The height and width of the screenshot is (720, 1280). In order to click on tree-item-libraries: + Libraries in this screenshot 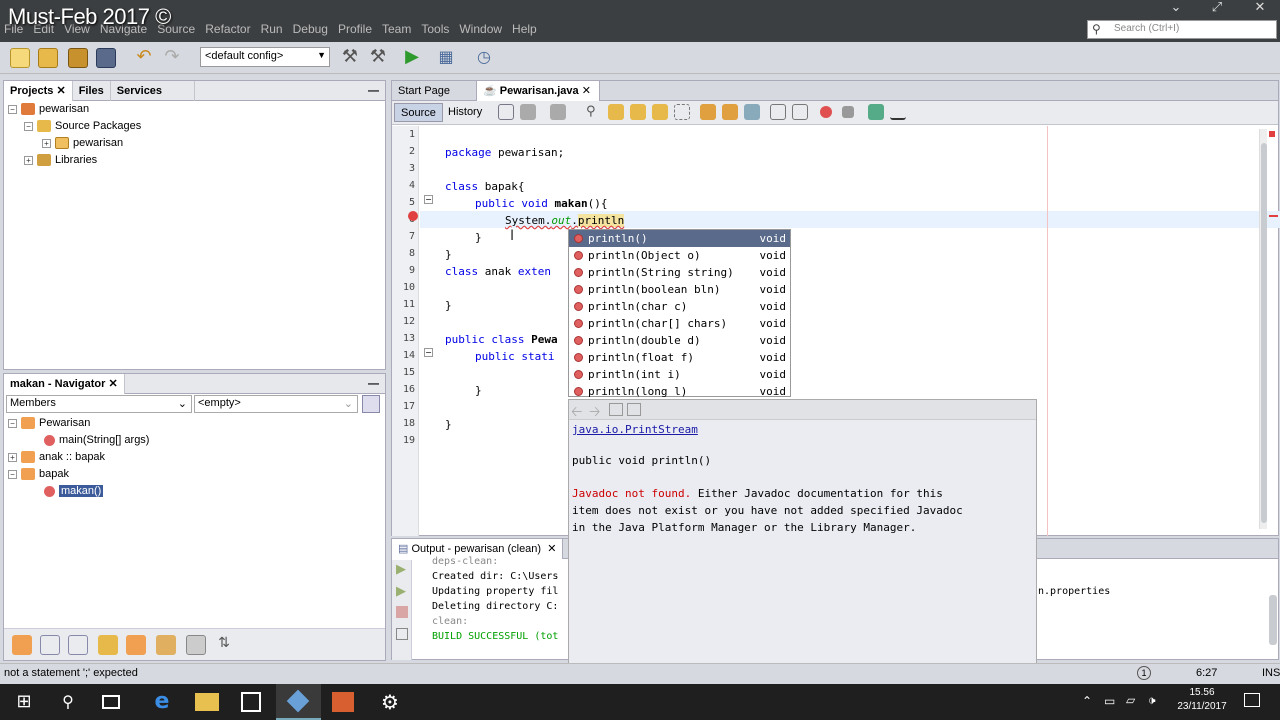, I will do `click(60, 160)`.